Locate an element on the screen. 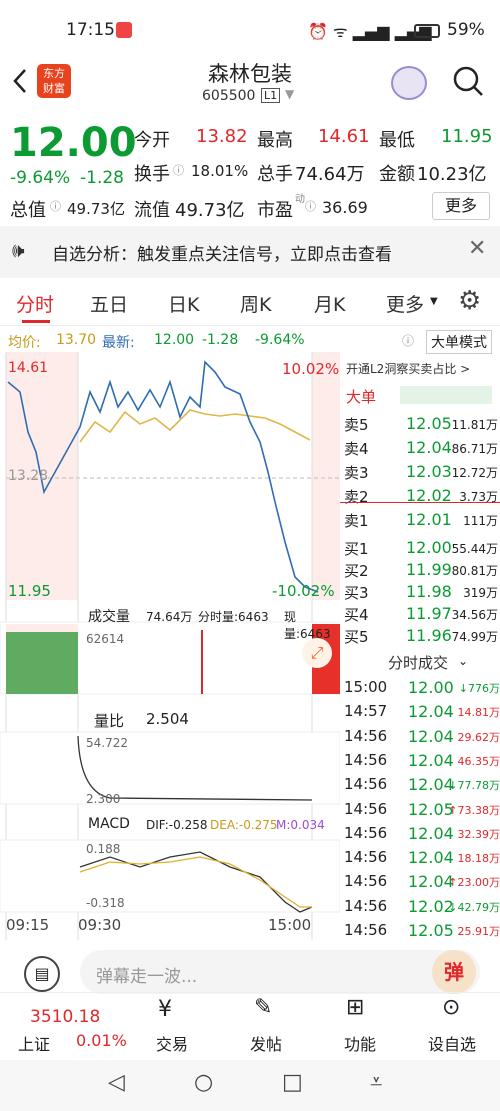 The width and height of the screenshot is (500, 1111). trade-button: 交易 is located at coordinates (172, 1043).